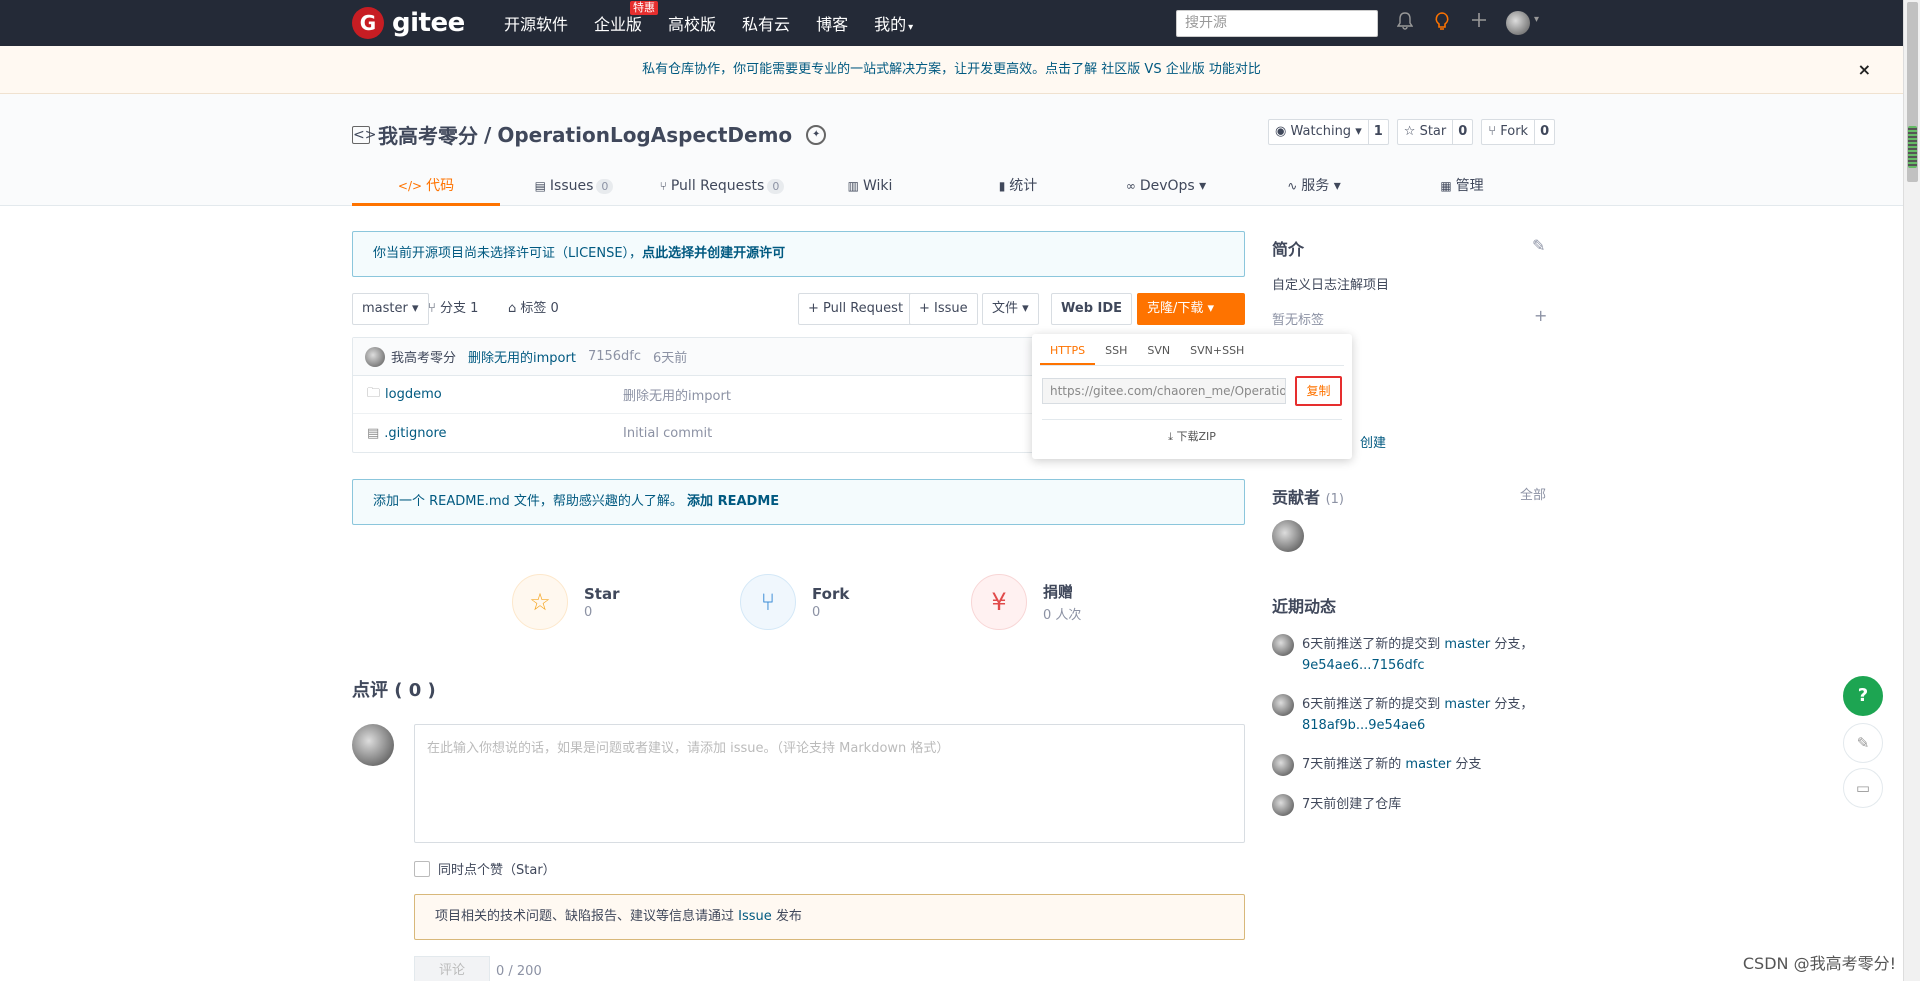 This screenshot has width=1920, height=981. What do you see at coordinates (1062, 615) in the screenshot?
I see `stat-value: 0 人次` at bounding box center [1062, 615].